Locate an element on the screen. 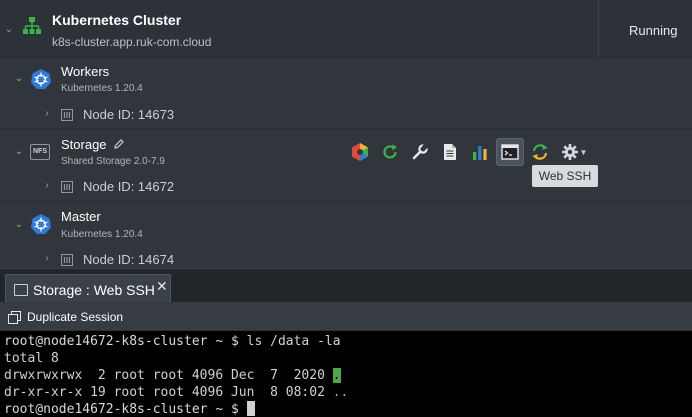  node-row: › Node ID: 14672 is located at coordinates (346, 187).